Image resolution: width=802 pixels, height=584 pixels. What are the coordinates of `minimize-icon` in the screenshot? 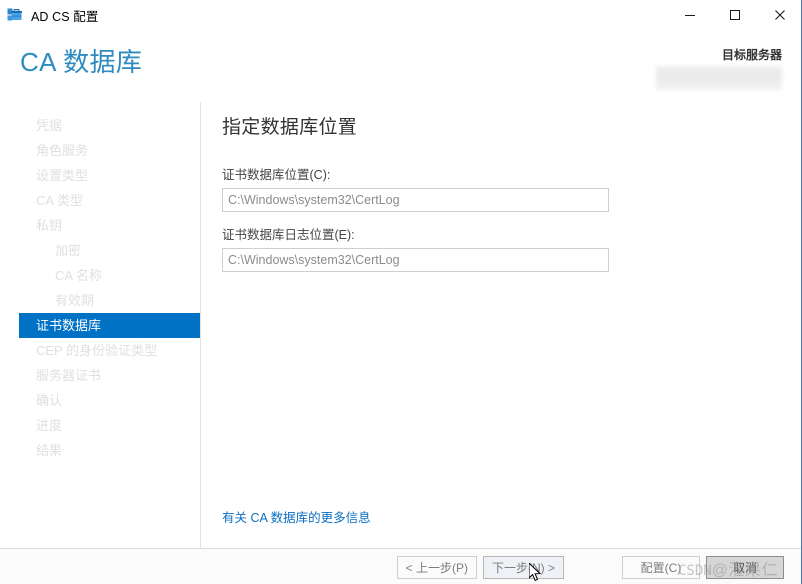 It's located at (689, 15).